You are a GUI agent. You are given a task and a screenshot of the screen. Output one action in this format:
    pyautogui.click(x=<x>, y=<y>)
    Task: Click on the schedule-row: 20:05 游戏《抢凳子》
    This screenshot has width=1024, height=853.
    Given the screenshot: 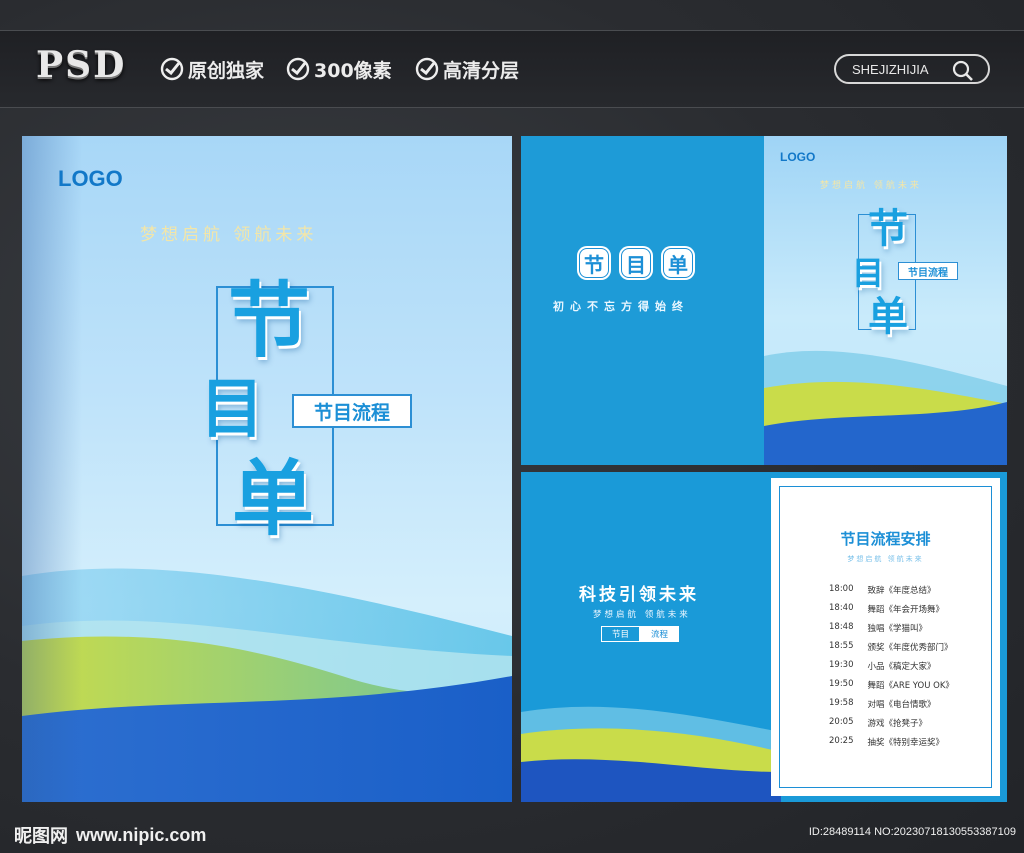 What is the action you would take?
    pyautogui.click(x=878, y=723)
    